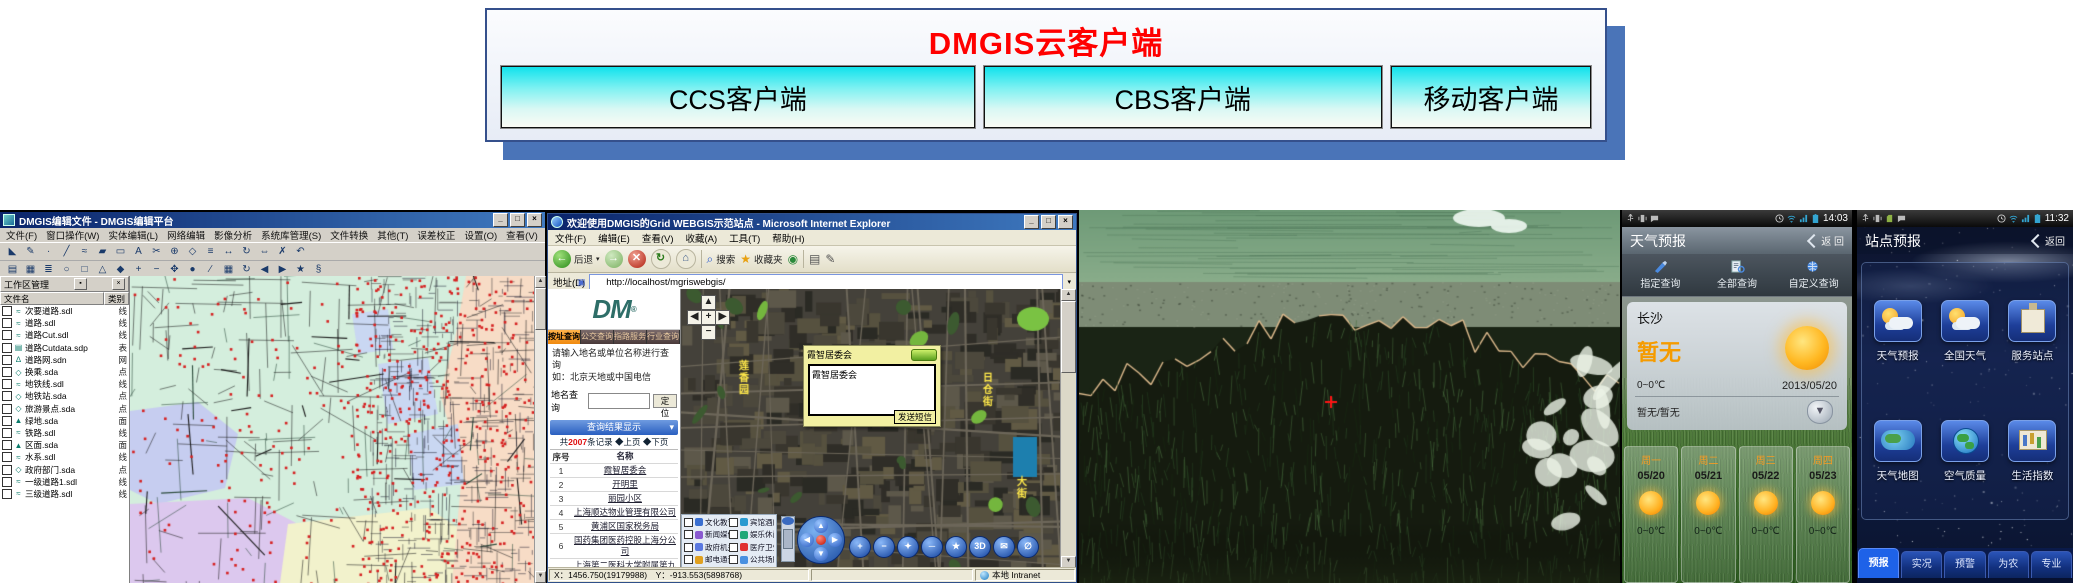  What do you see at coordinates (1737, 366) in the screenshot?
I see `current-weather-card: 长沙 暂无 0~0℃ 2013/05/20 暂无/暂无 ▼` at bounding box center [1737, 366].